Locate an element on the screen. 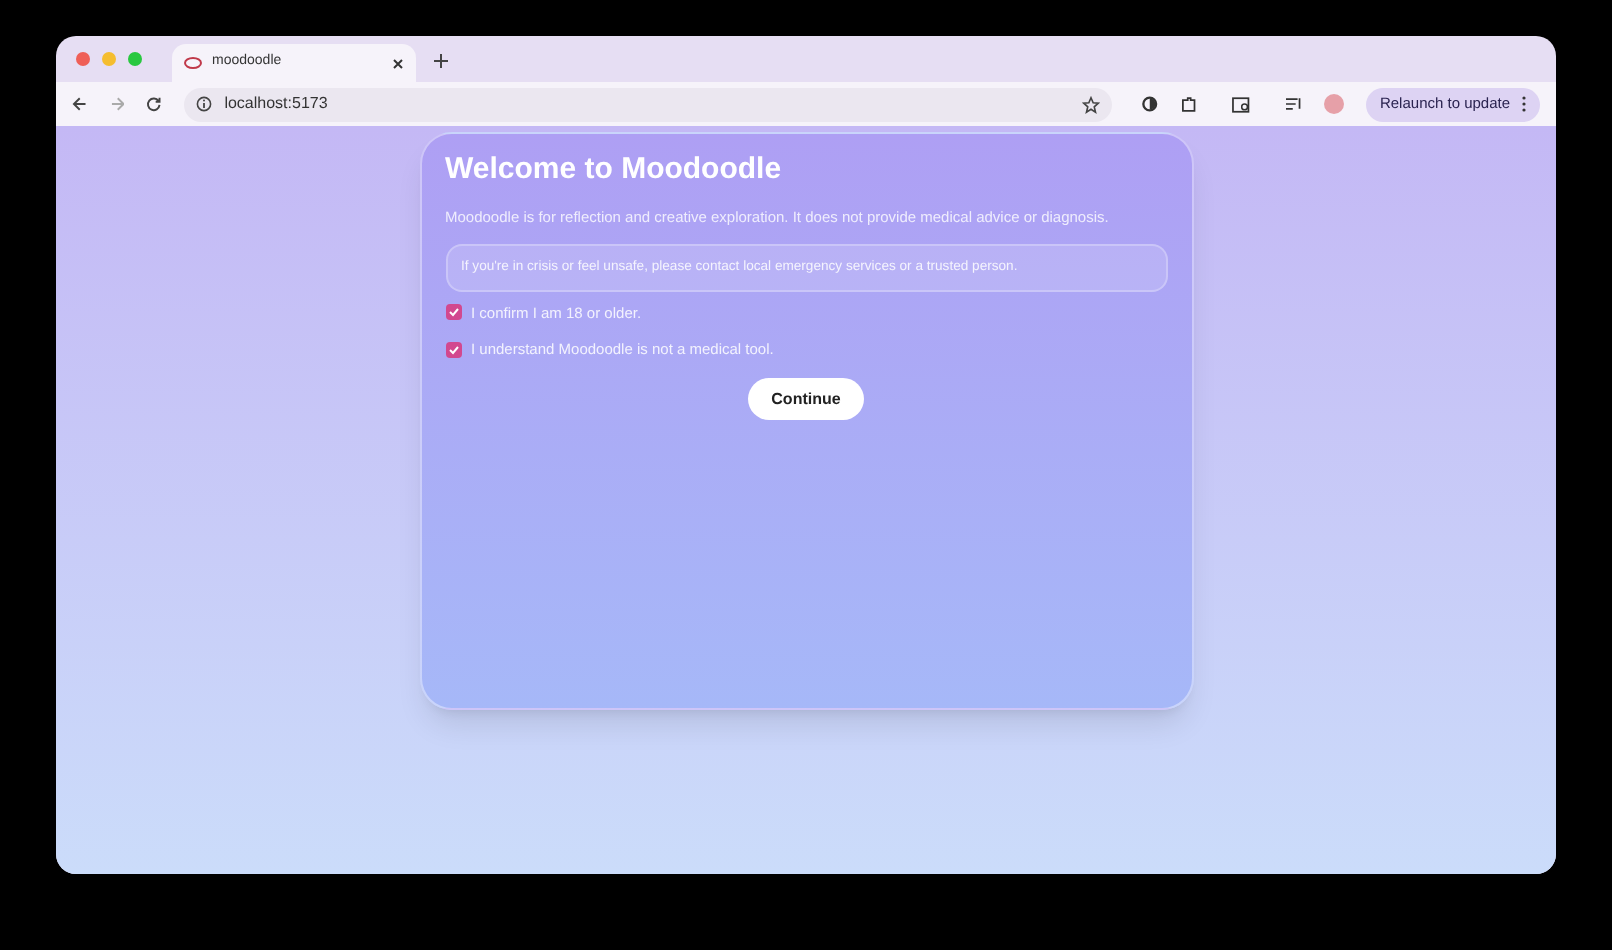  playlist-icon is located at coordinates (1294, 104).